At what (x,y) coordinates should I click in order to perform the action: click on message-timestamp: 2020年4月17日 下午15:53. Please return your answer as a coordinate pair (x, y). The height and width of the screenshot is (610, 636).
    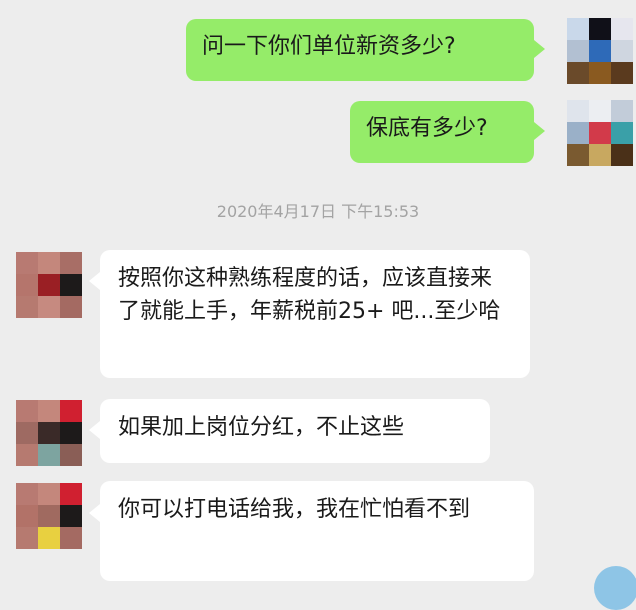
    Looking at the image, I should click on (318, 211).